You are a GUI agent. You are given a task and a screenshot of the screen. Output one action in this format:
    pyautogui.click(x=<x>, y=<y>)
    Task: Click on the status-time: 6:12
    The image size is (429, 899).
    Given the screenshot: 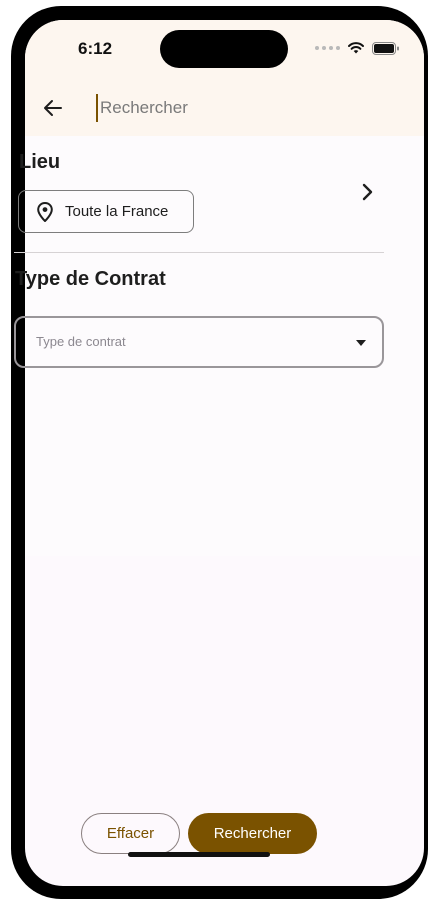 What is the action you would take?
    pyautogui.click(x=95, y=48)
    